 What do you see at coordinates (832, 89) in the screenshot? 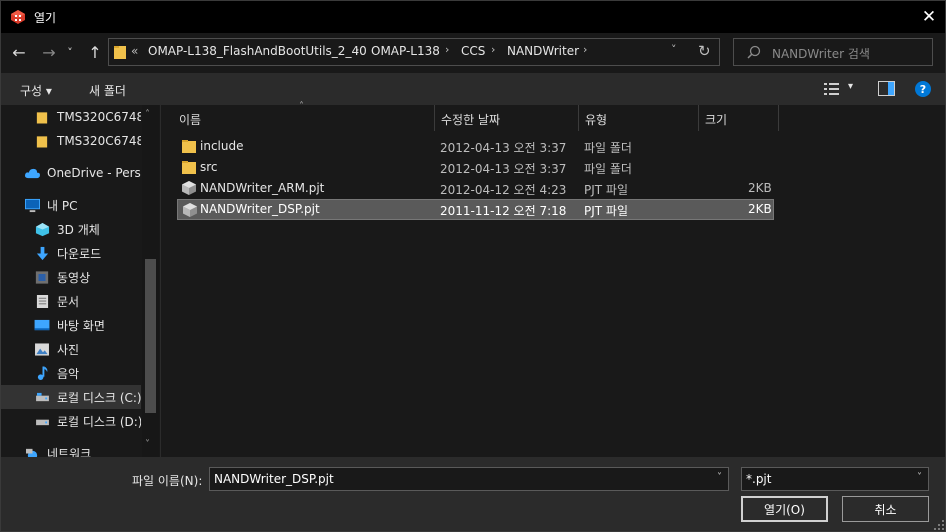
I see `view-options-icon` at bounding box center [832, 89].